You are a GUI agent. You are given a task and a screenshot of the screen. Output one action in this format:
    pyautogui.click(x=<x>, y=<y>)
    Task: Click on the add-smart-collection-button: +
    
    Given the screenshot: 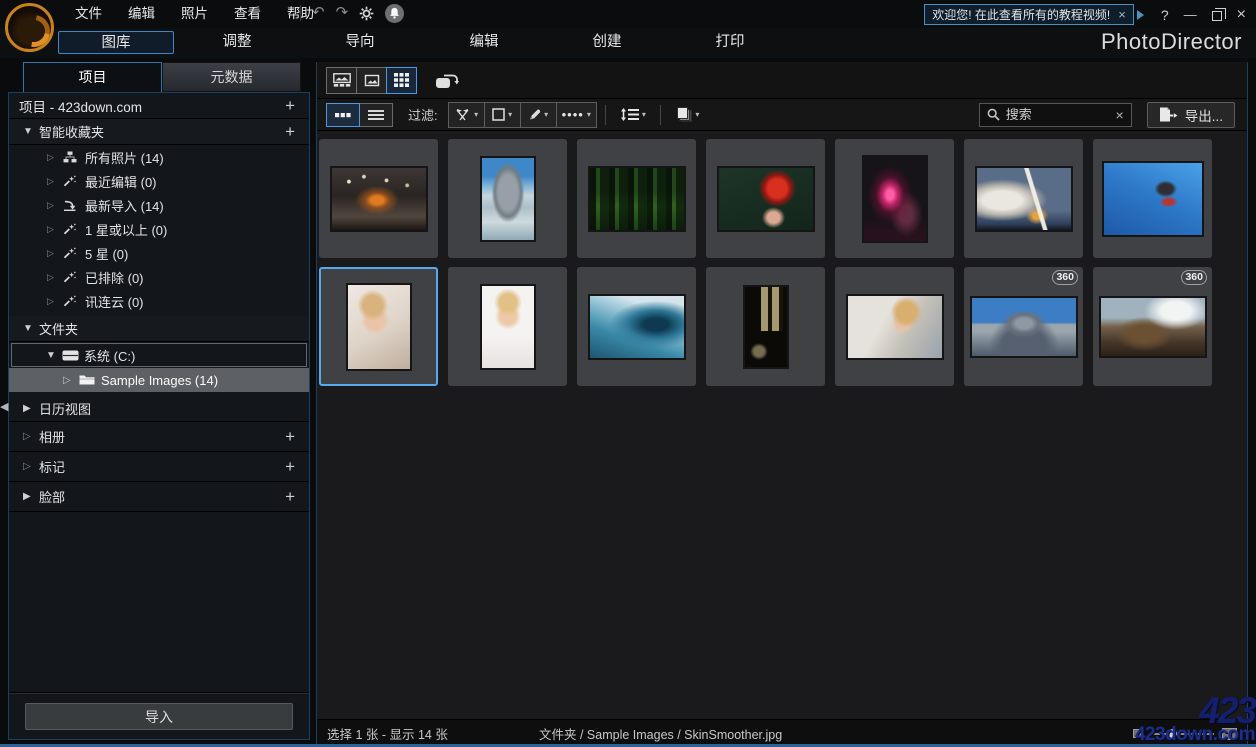 What is the action you would take?
    pyautogui.click(x=292, y=131)
    